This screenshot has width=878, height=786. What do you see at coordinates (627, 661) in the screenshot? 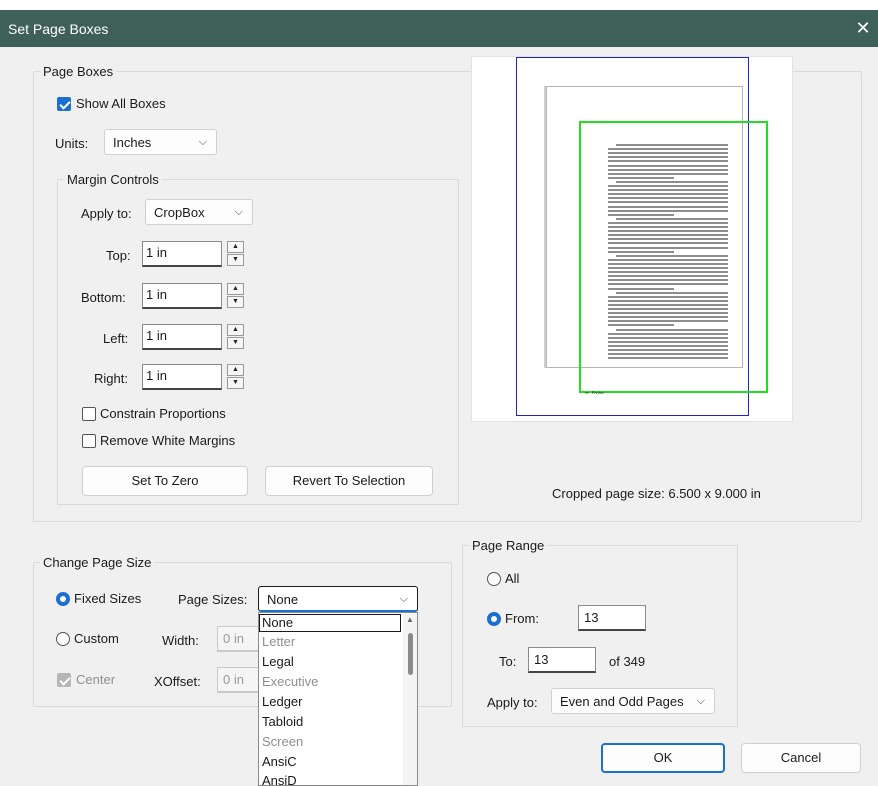
I see `page-count: of 349` at bounding box center [627, 661].